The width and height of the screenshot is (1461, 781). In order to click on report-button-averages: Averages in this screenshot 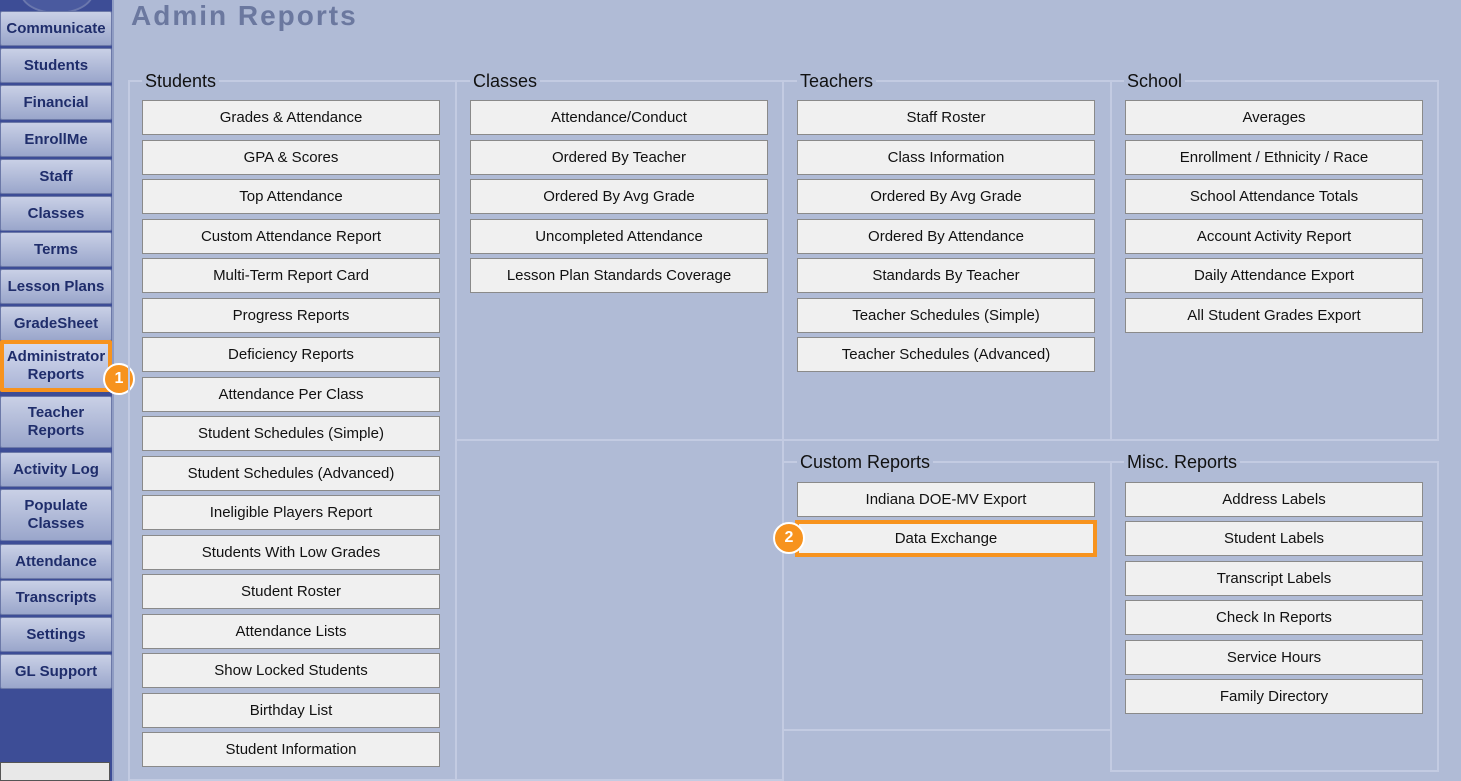, I will do `click(1274, 117)`.